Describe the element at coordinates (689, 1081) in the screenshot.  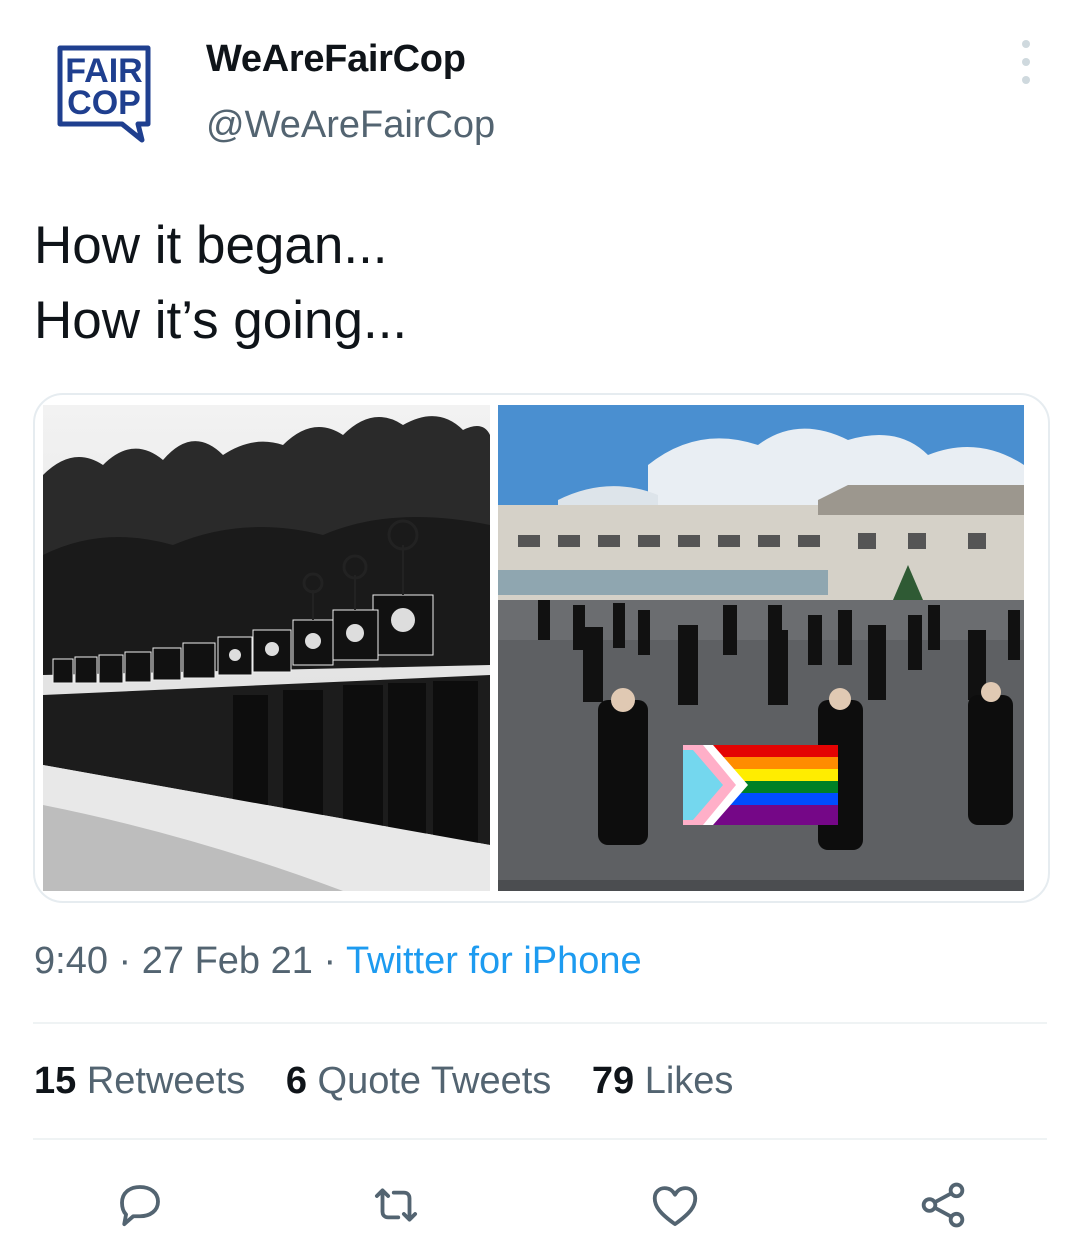
I see `likes-label: Likes` at that location.